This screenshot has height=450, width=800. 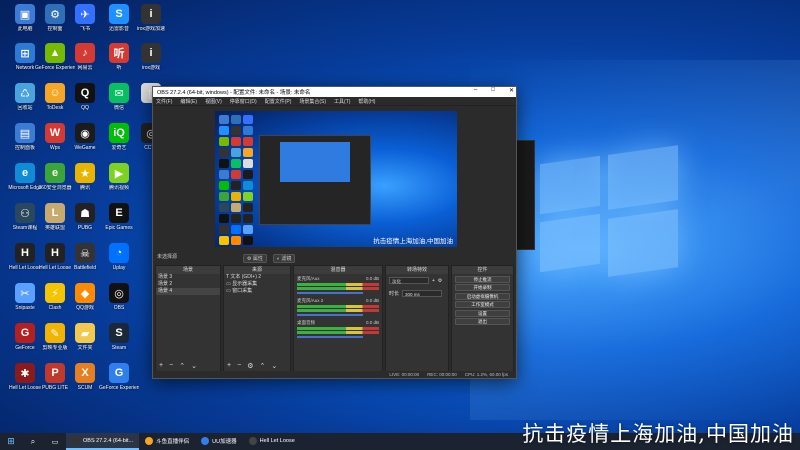 What do you see at coordinates (85, 142) in the screenshot?
I see `desktop-icon: ◉ WeGame` at bounding box center [85, 142].